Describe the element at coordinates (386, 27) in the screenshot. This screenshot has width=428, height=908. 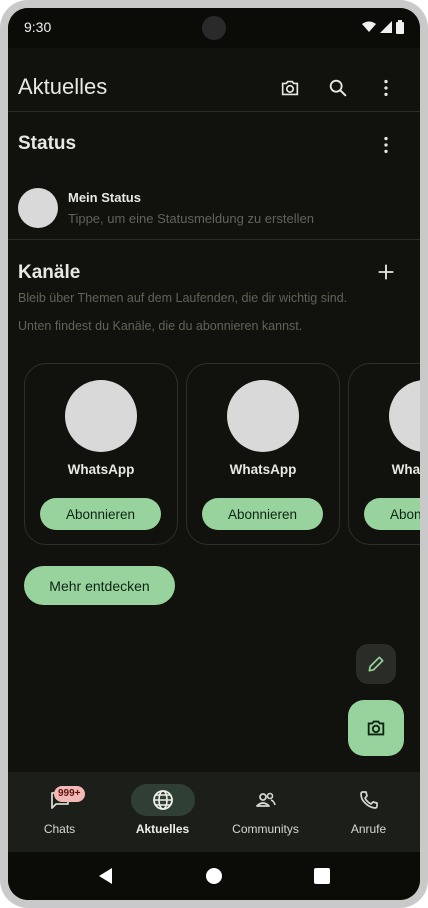
I see `signal-icon` at that location.